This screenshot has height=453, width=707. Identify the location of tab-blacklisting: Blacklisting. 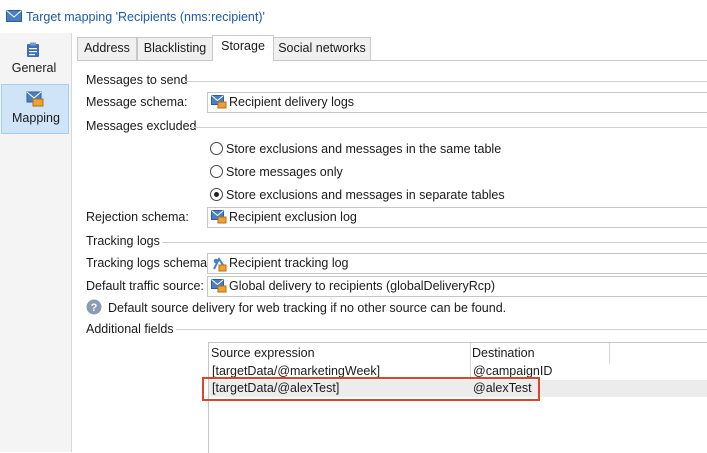
(175, 48).